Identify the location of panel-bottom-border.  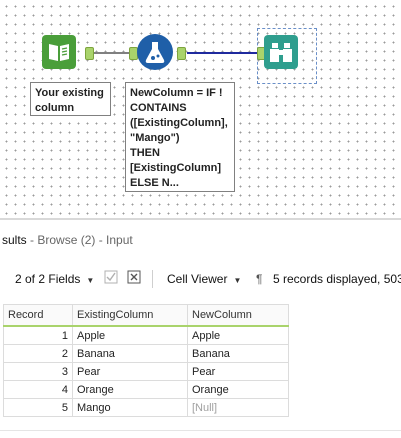
(200, 430).